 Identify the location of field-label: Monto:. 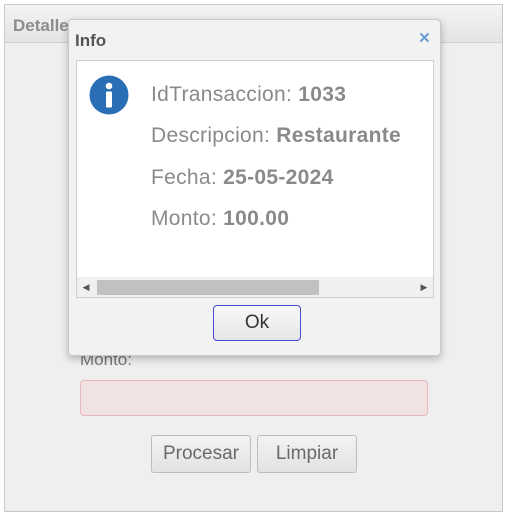
(184, 218).